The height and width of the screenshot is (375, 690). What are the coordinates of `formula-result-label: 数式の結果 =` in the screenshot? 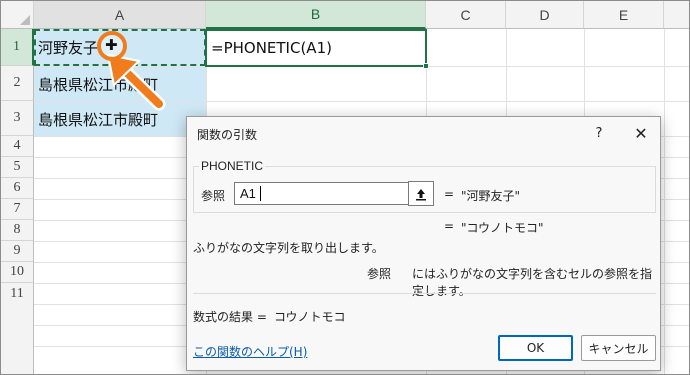 It's located at (230, 317).